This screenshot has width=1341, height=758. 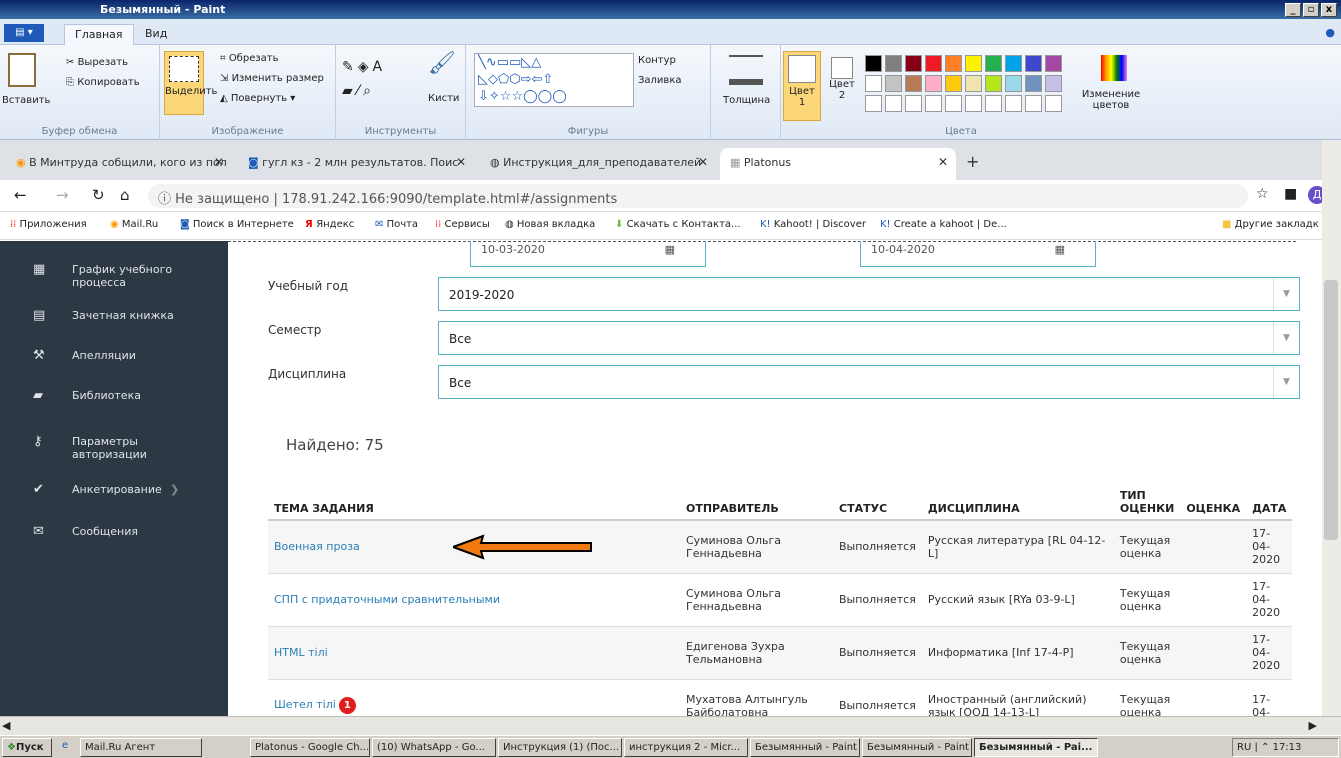 I want to click on brushes-button: Кисти, so click(x=443, y=98).